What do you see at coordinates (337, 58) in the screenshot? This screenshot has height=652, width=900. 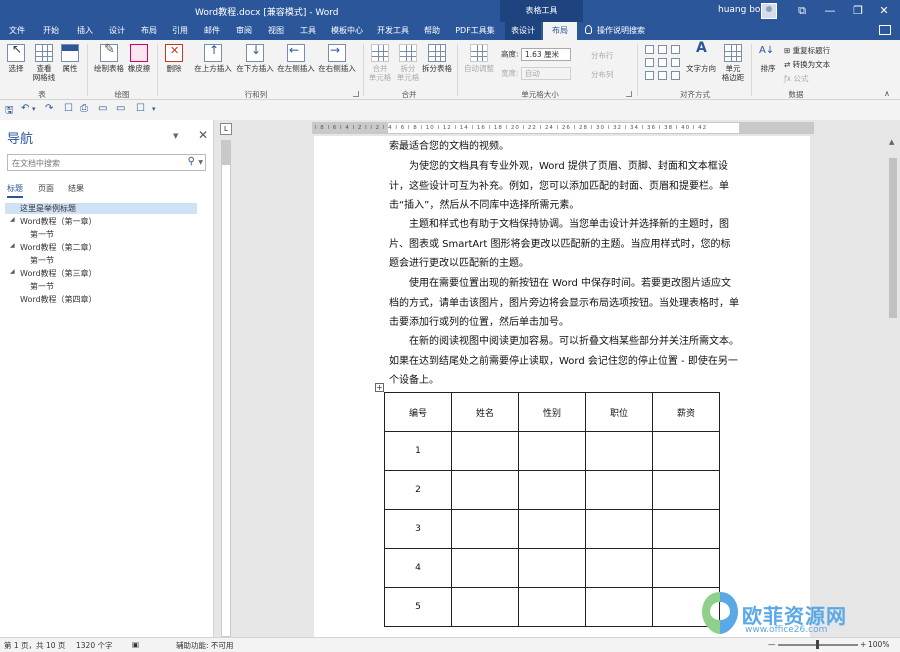 I see `insert-right-button: 在右侧插入` at bounding box center [337, 58].